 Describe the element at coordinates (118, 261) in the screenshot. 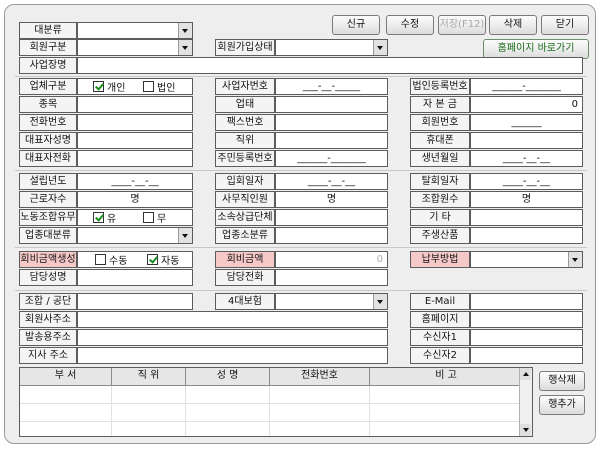

I see `fee-manual-label: 수동` at that location.